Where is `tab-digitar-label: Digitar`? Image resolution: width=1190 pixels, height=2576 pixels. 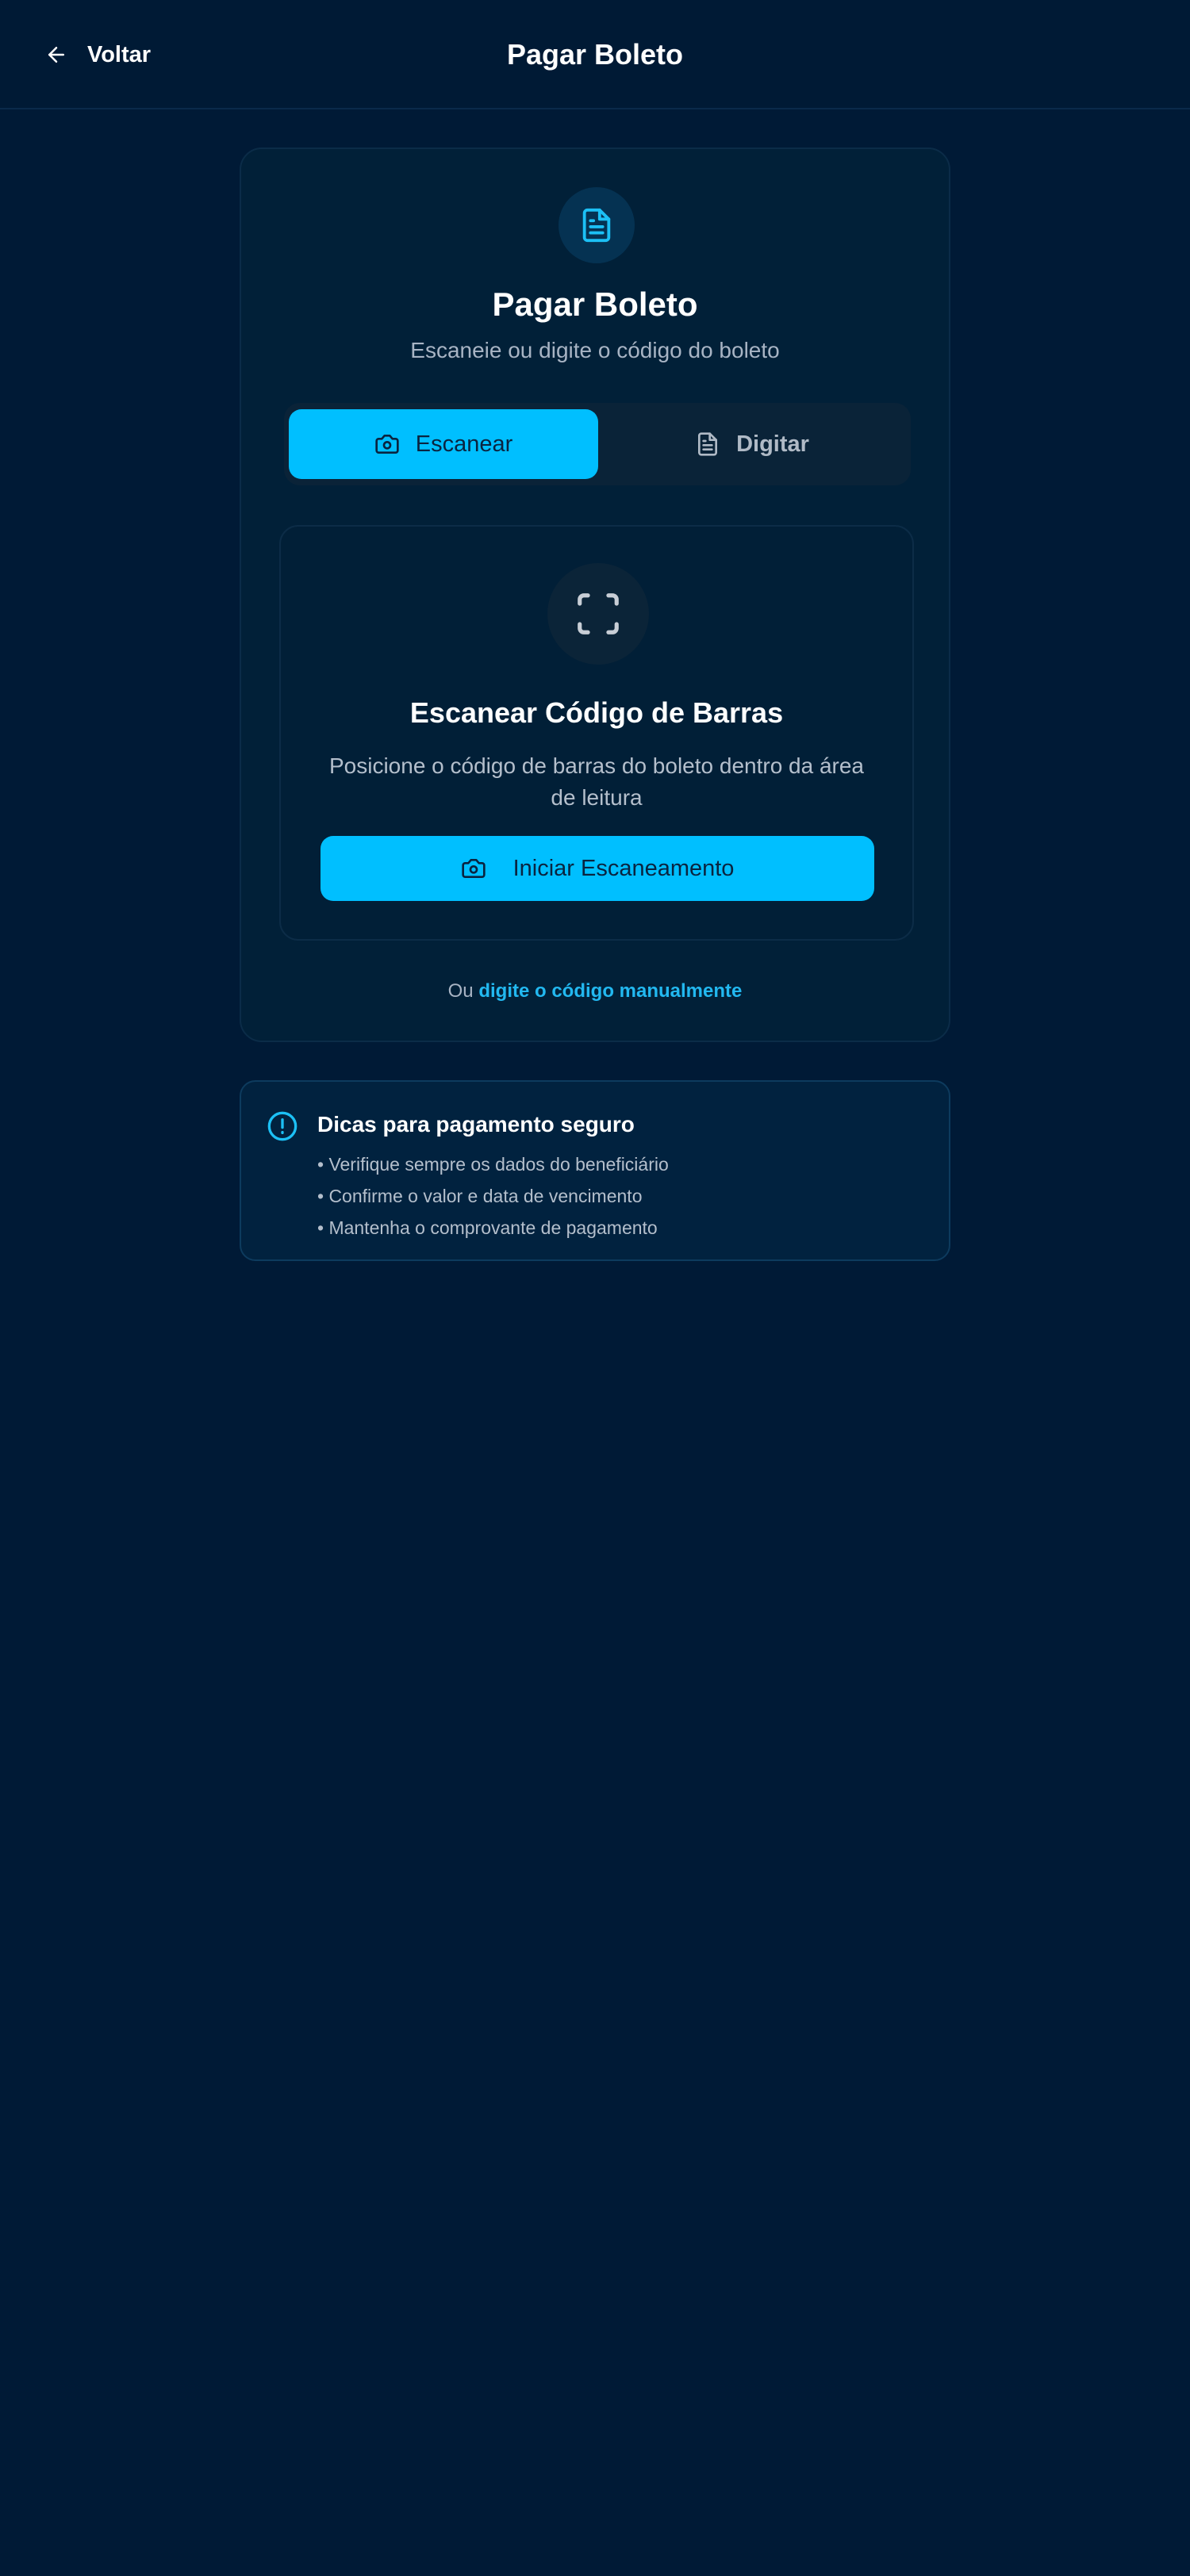
tab-digitar-label: Digitar is located at coordinates (772, 444).